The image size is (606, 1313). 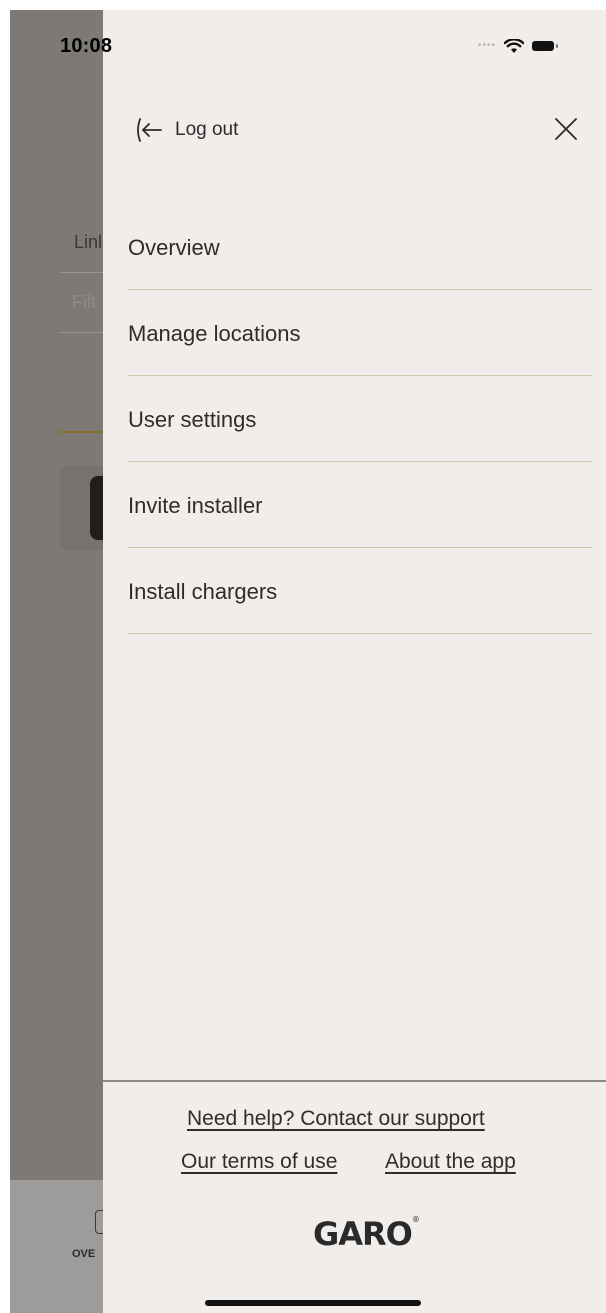 What do you see at coordinates (207, 129) in the screenshot?
I see `logout-label: Log out` at bounding box center [207, 129].